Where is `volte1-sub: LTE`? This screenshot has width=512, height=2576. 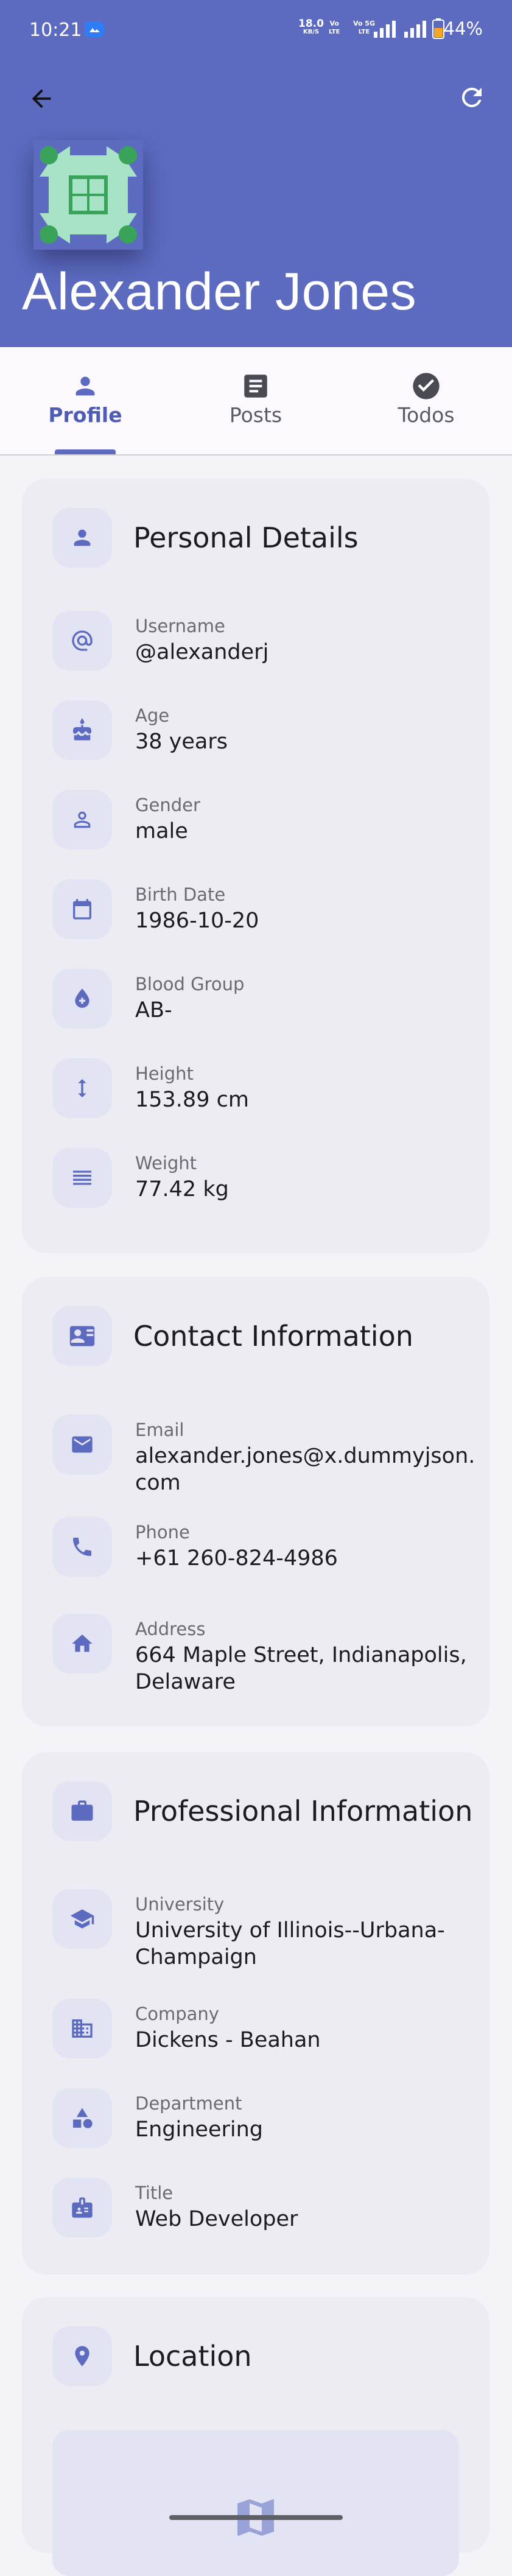 volte1-sub: LTE is located at coordinates (334, 32).